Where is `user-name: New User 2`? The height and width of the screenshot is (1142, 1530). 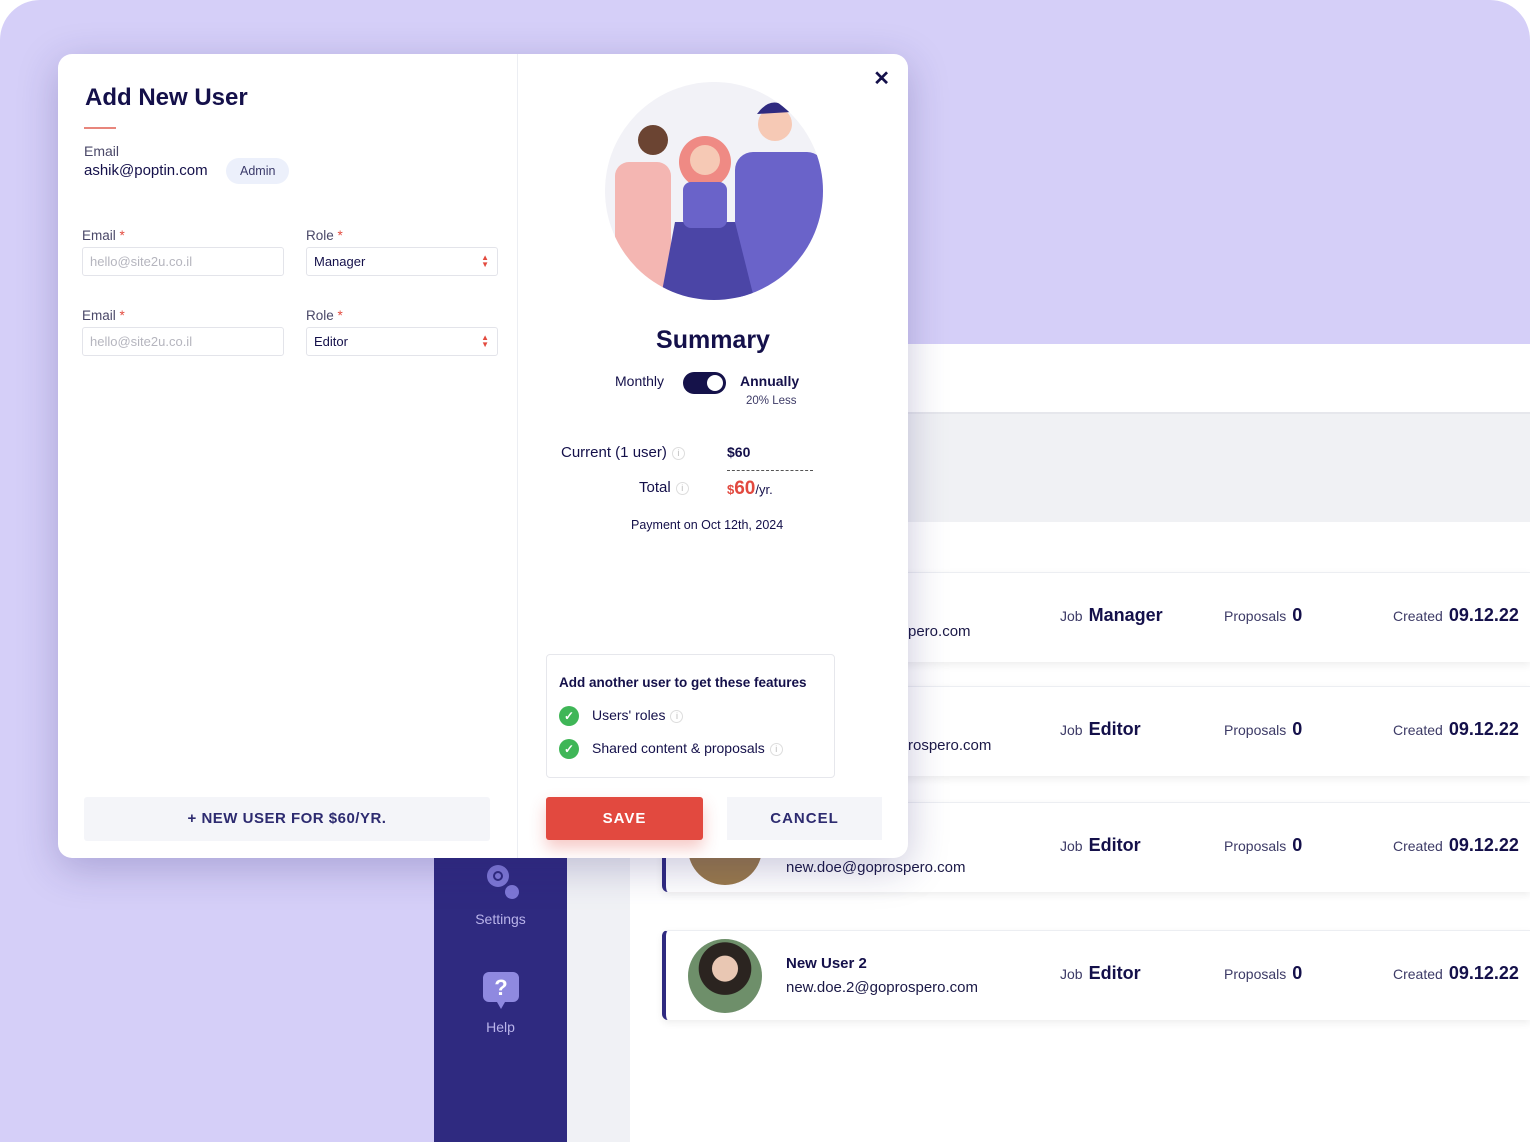
user-name: New User 2 is located at coordinates (826, 963).